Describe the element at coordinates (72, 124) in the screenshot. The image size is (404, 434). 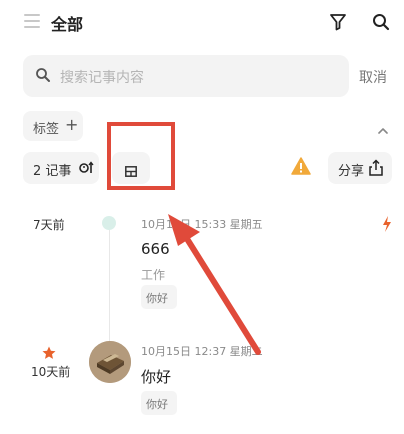
I see `plus-icon: +` at that location.